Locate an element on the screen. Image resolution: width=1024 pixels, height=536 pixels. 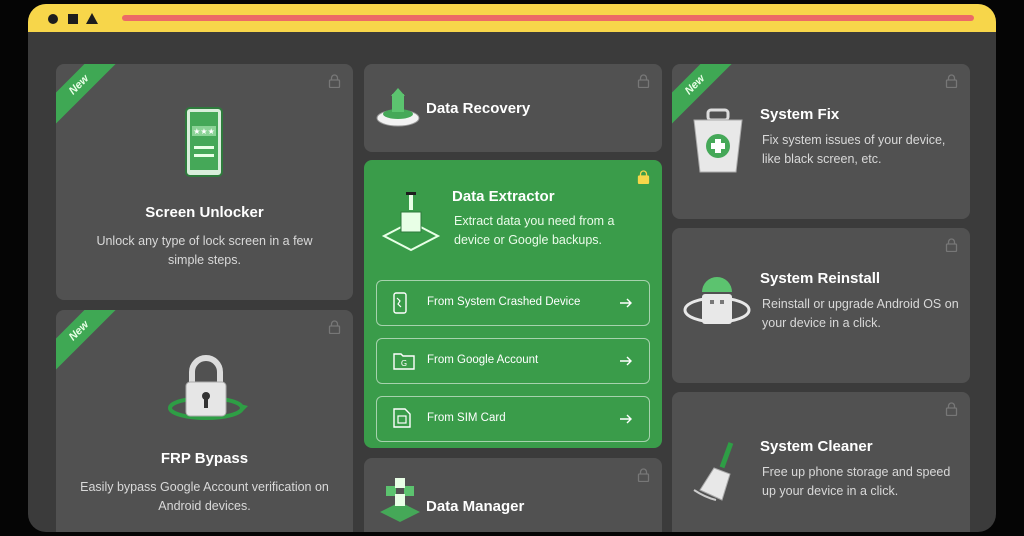
option-google-account: G From Google Account is located at coordinates (513, 361).